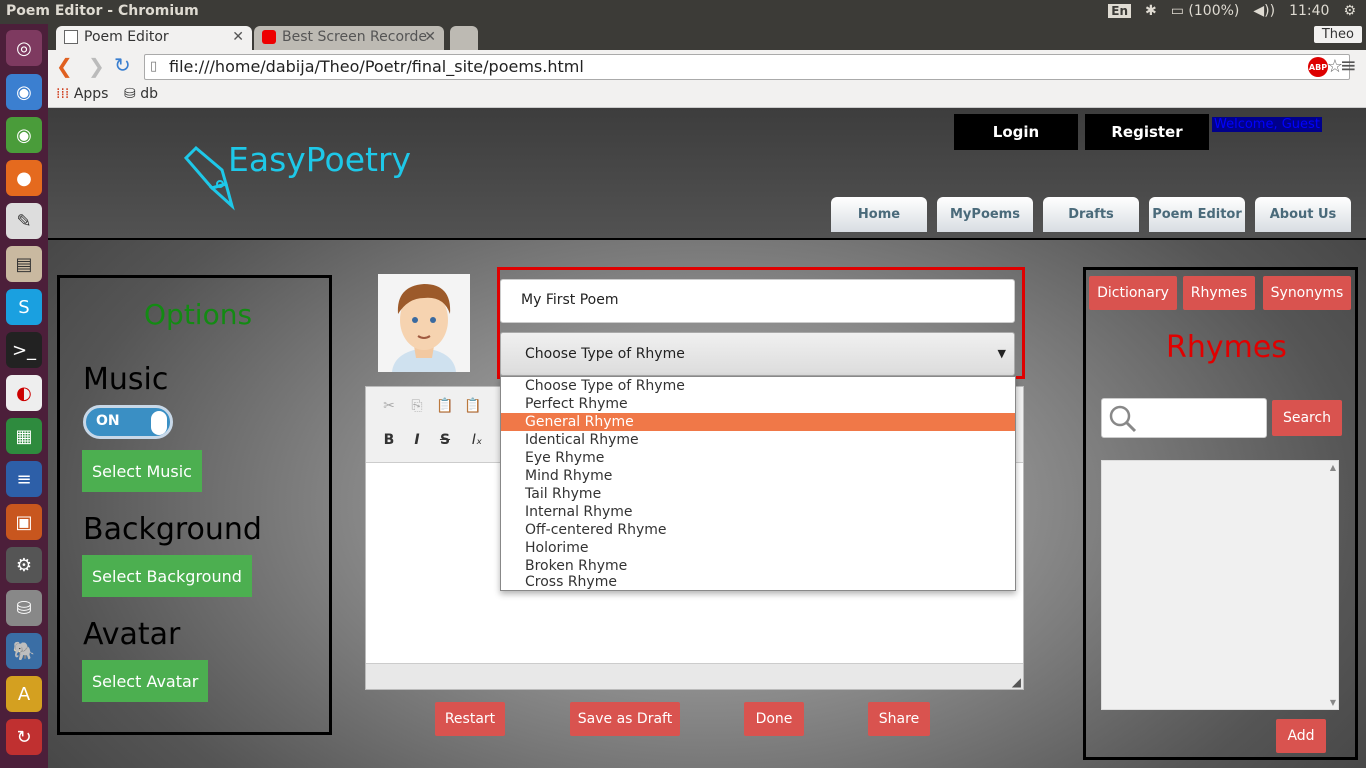 This screenshot has width=1366, height=768. I want to click on paste-icon: 📋, so click(445, 406).